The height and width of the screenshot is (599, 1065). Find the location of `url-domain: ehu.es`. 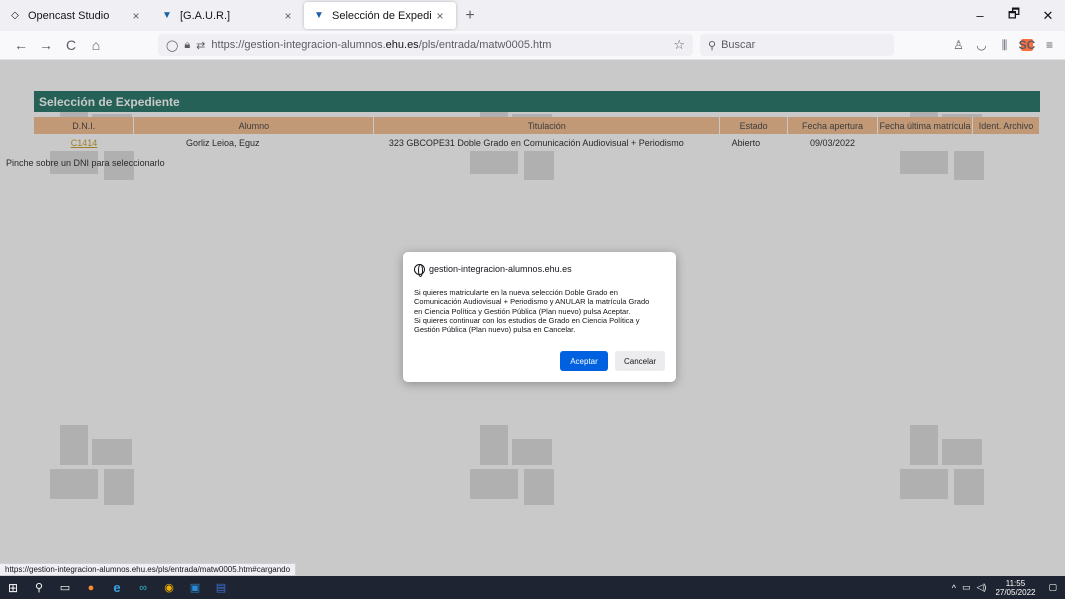

url-domain: ehu.es is located at coordinates (402, 45).